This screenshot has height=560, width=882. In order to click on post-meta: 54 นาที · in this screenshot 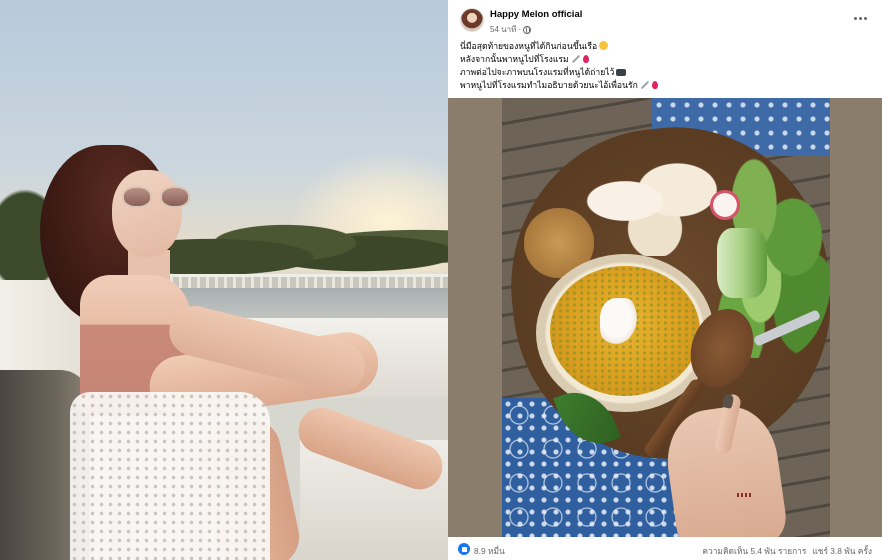, I will do `click(511, 29)`.